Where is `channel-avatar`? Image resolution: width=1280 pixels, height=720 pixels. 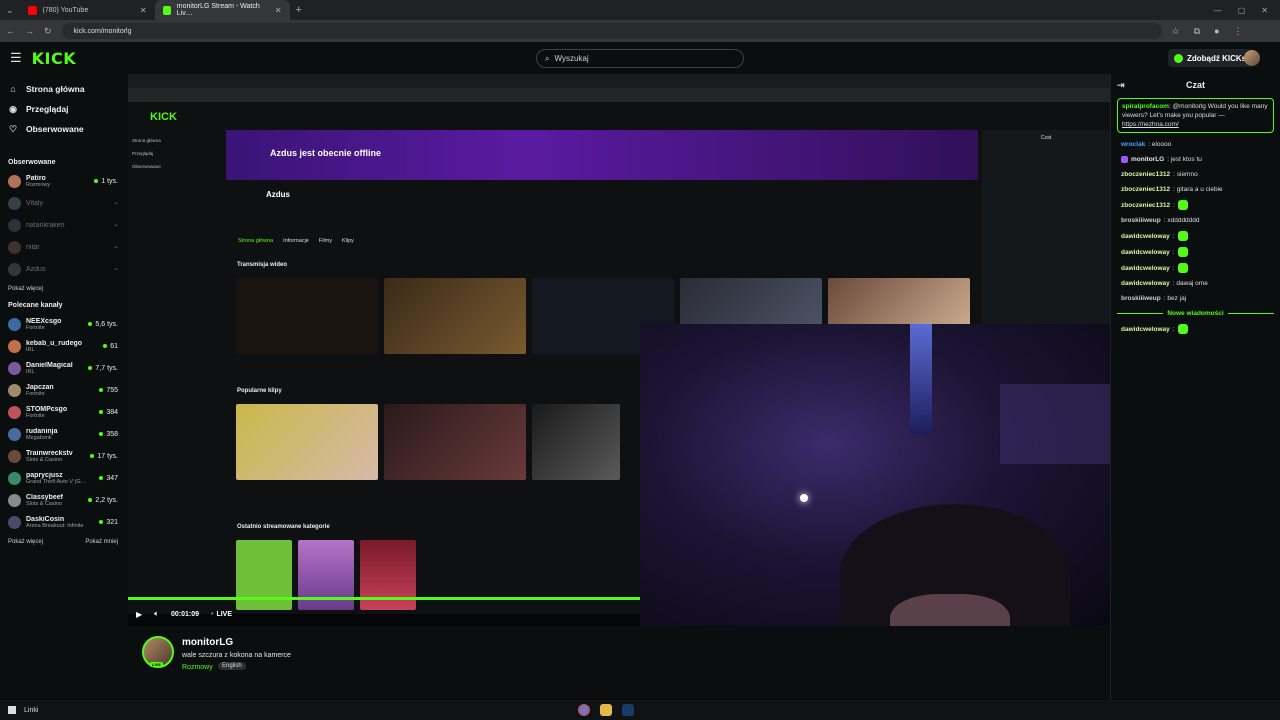
channel-avatar is located at coordinates (14, 412).